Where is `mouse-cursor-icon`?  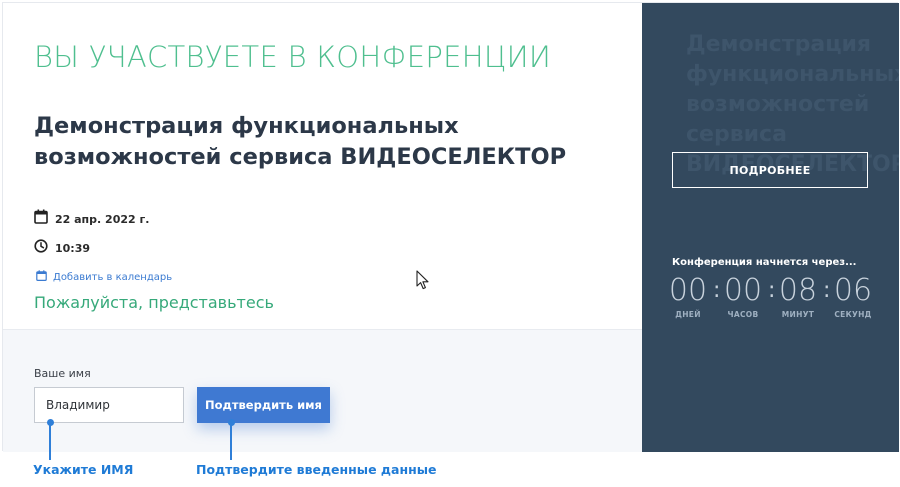 mouse-cursor-icon is located at coordinates (423, 282).